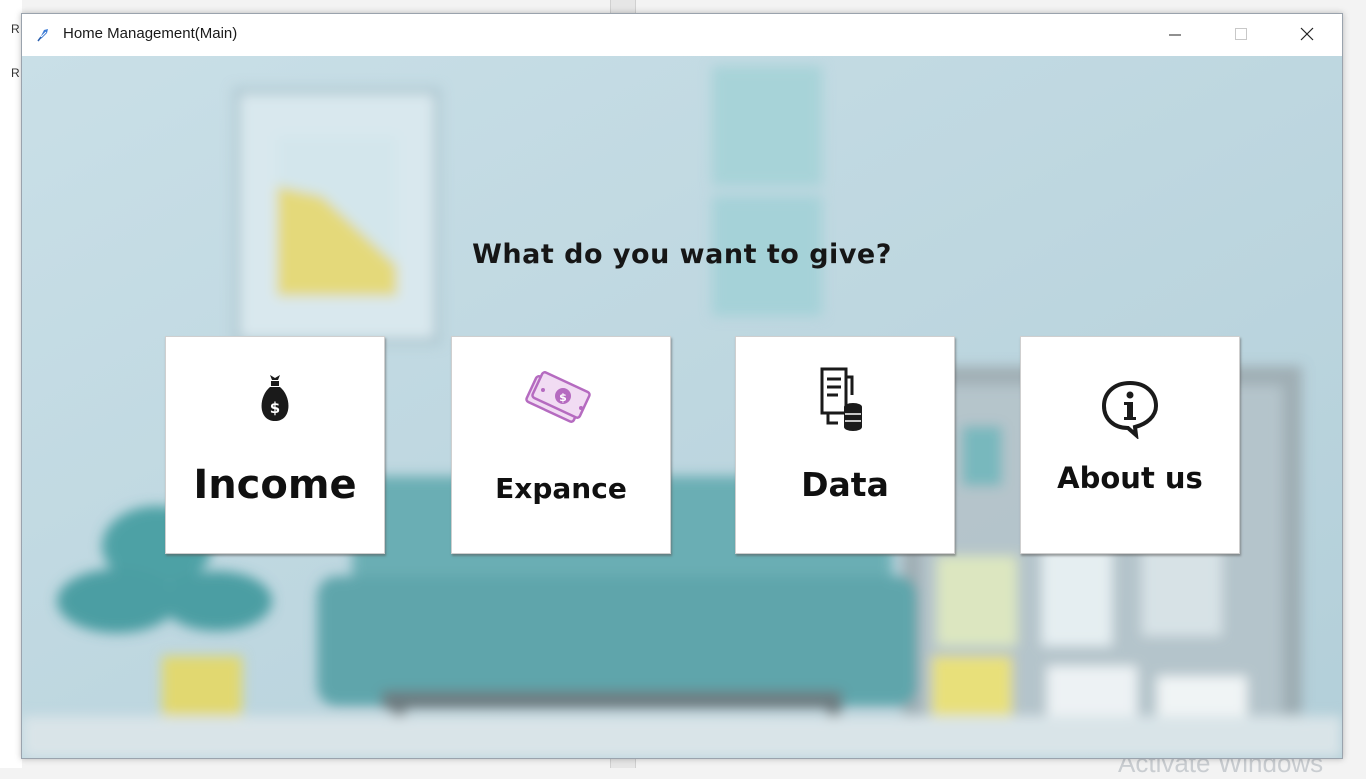  Describe the element at coordinates (682, 254) in the screenshot. I see `prompt-heading: What do you want to give?` at that location.